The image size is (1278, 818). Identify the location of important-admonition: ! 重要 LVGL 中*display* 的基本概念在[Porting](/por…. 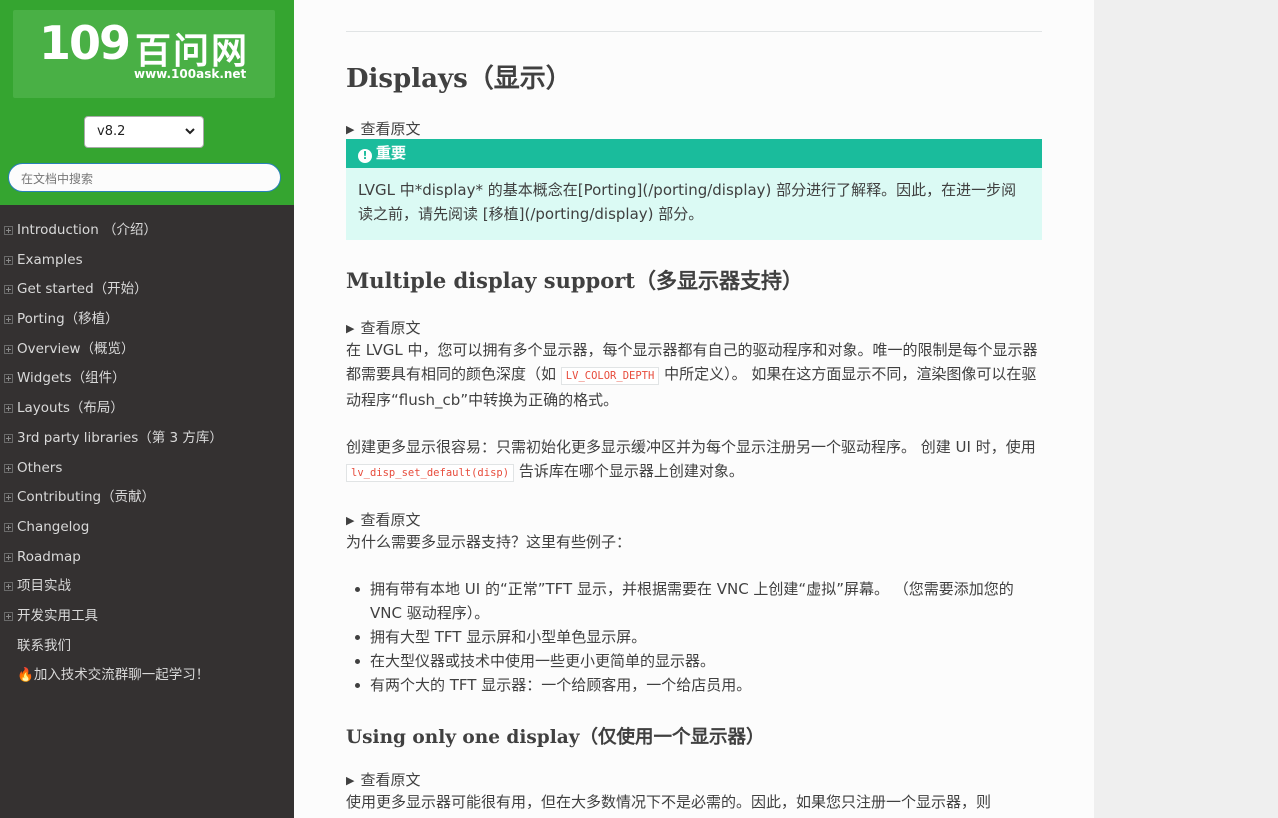
(694, 189).